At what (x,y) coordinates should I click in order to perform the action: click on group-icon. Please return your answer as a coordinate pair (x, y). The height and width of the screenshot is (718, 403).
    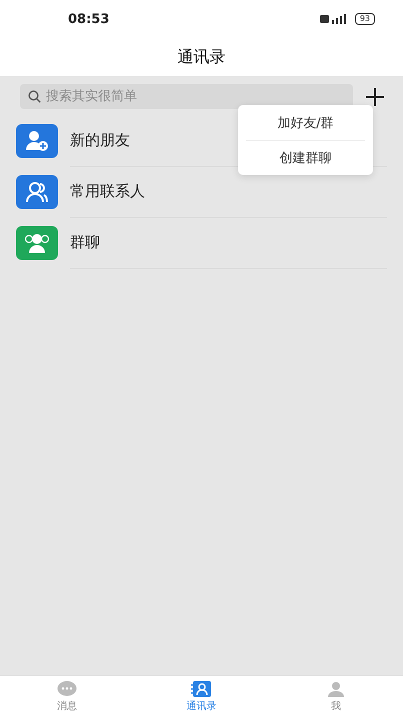
    Looking at the image, I should click on (37, 243).